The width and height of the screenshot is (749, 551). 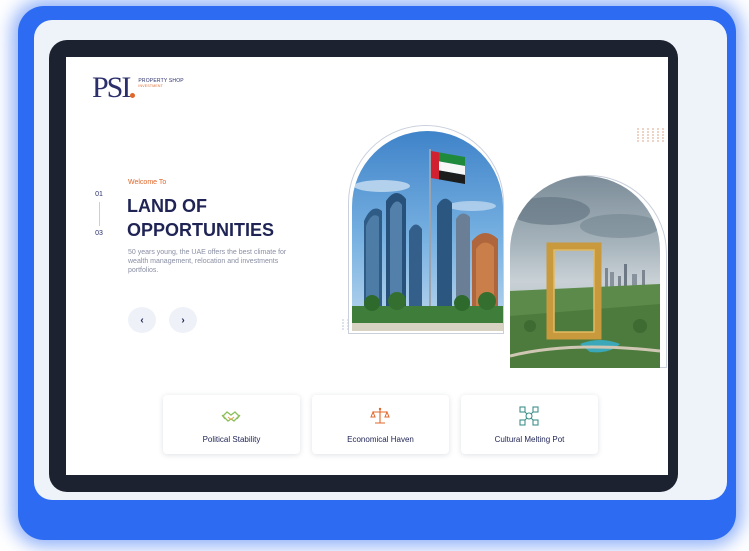 I want to click on chevron-left-icon: ‹, so click(x=142, y=320).